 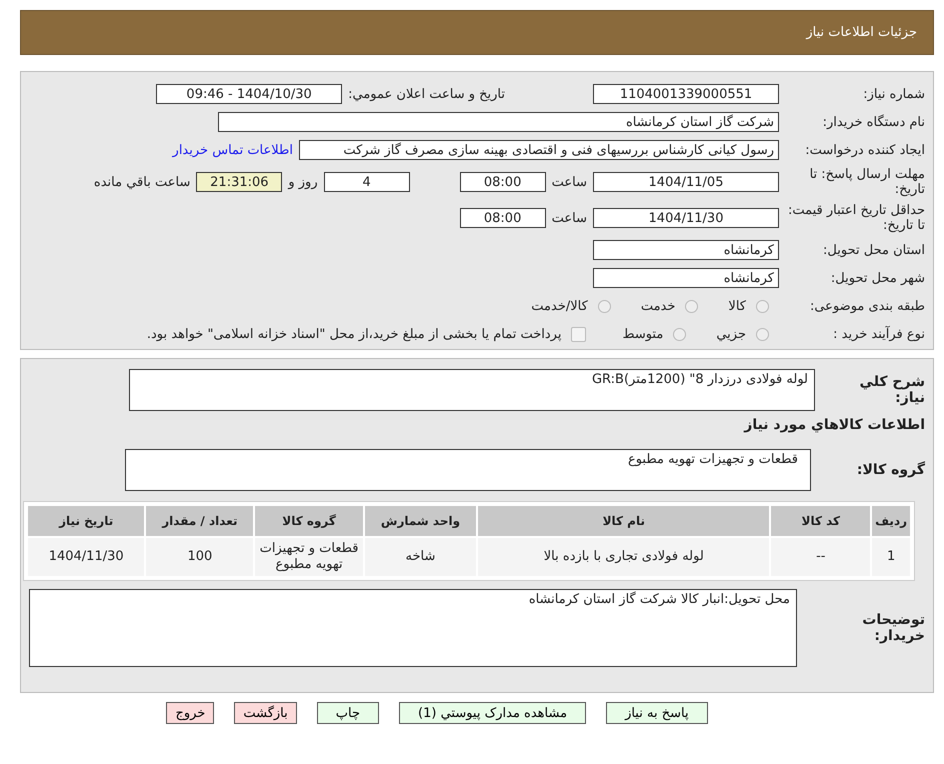 I want to click on contact-link: اطلاعات تماس خریدار, so click(x=232, y=150).